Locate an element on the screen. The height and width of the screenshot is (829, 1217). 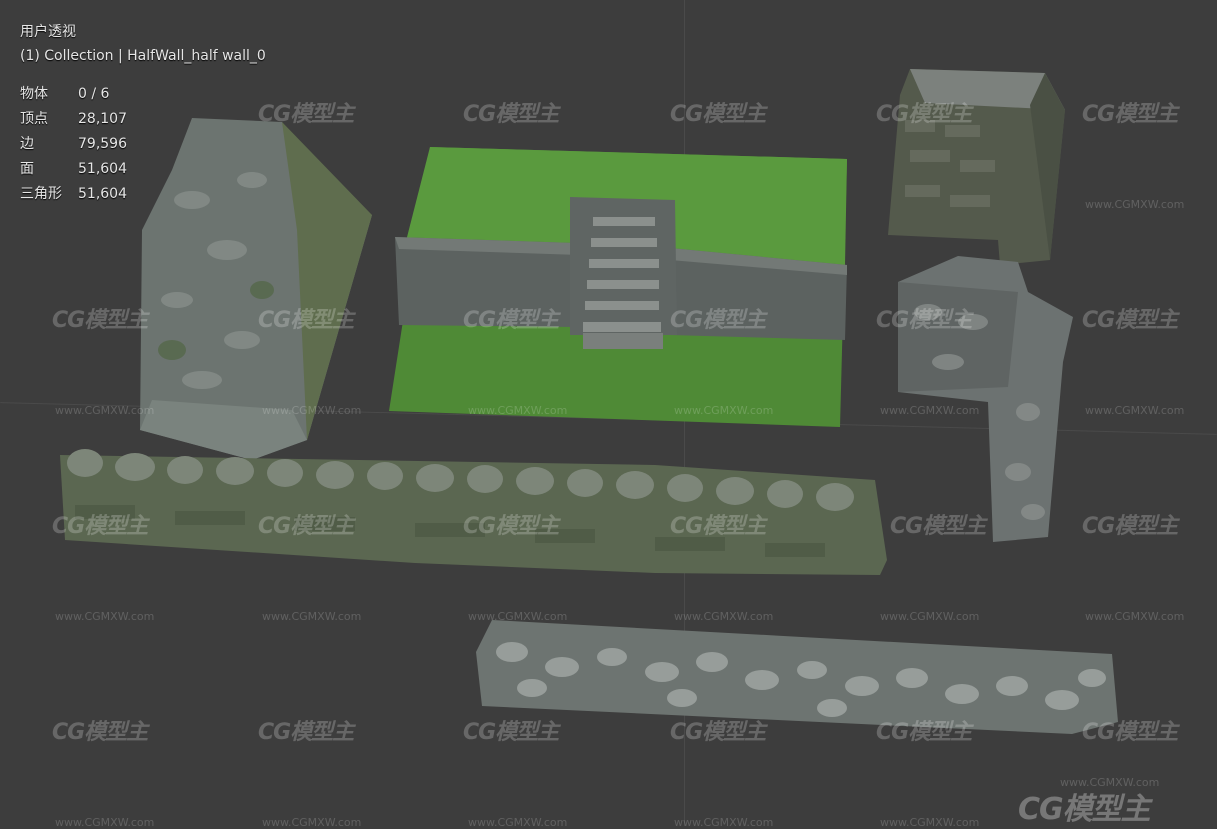
stat-value-triangles: 51,604 is located at coordinates (102, 194).